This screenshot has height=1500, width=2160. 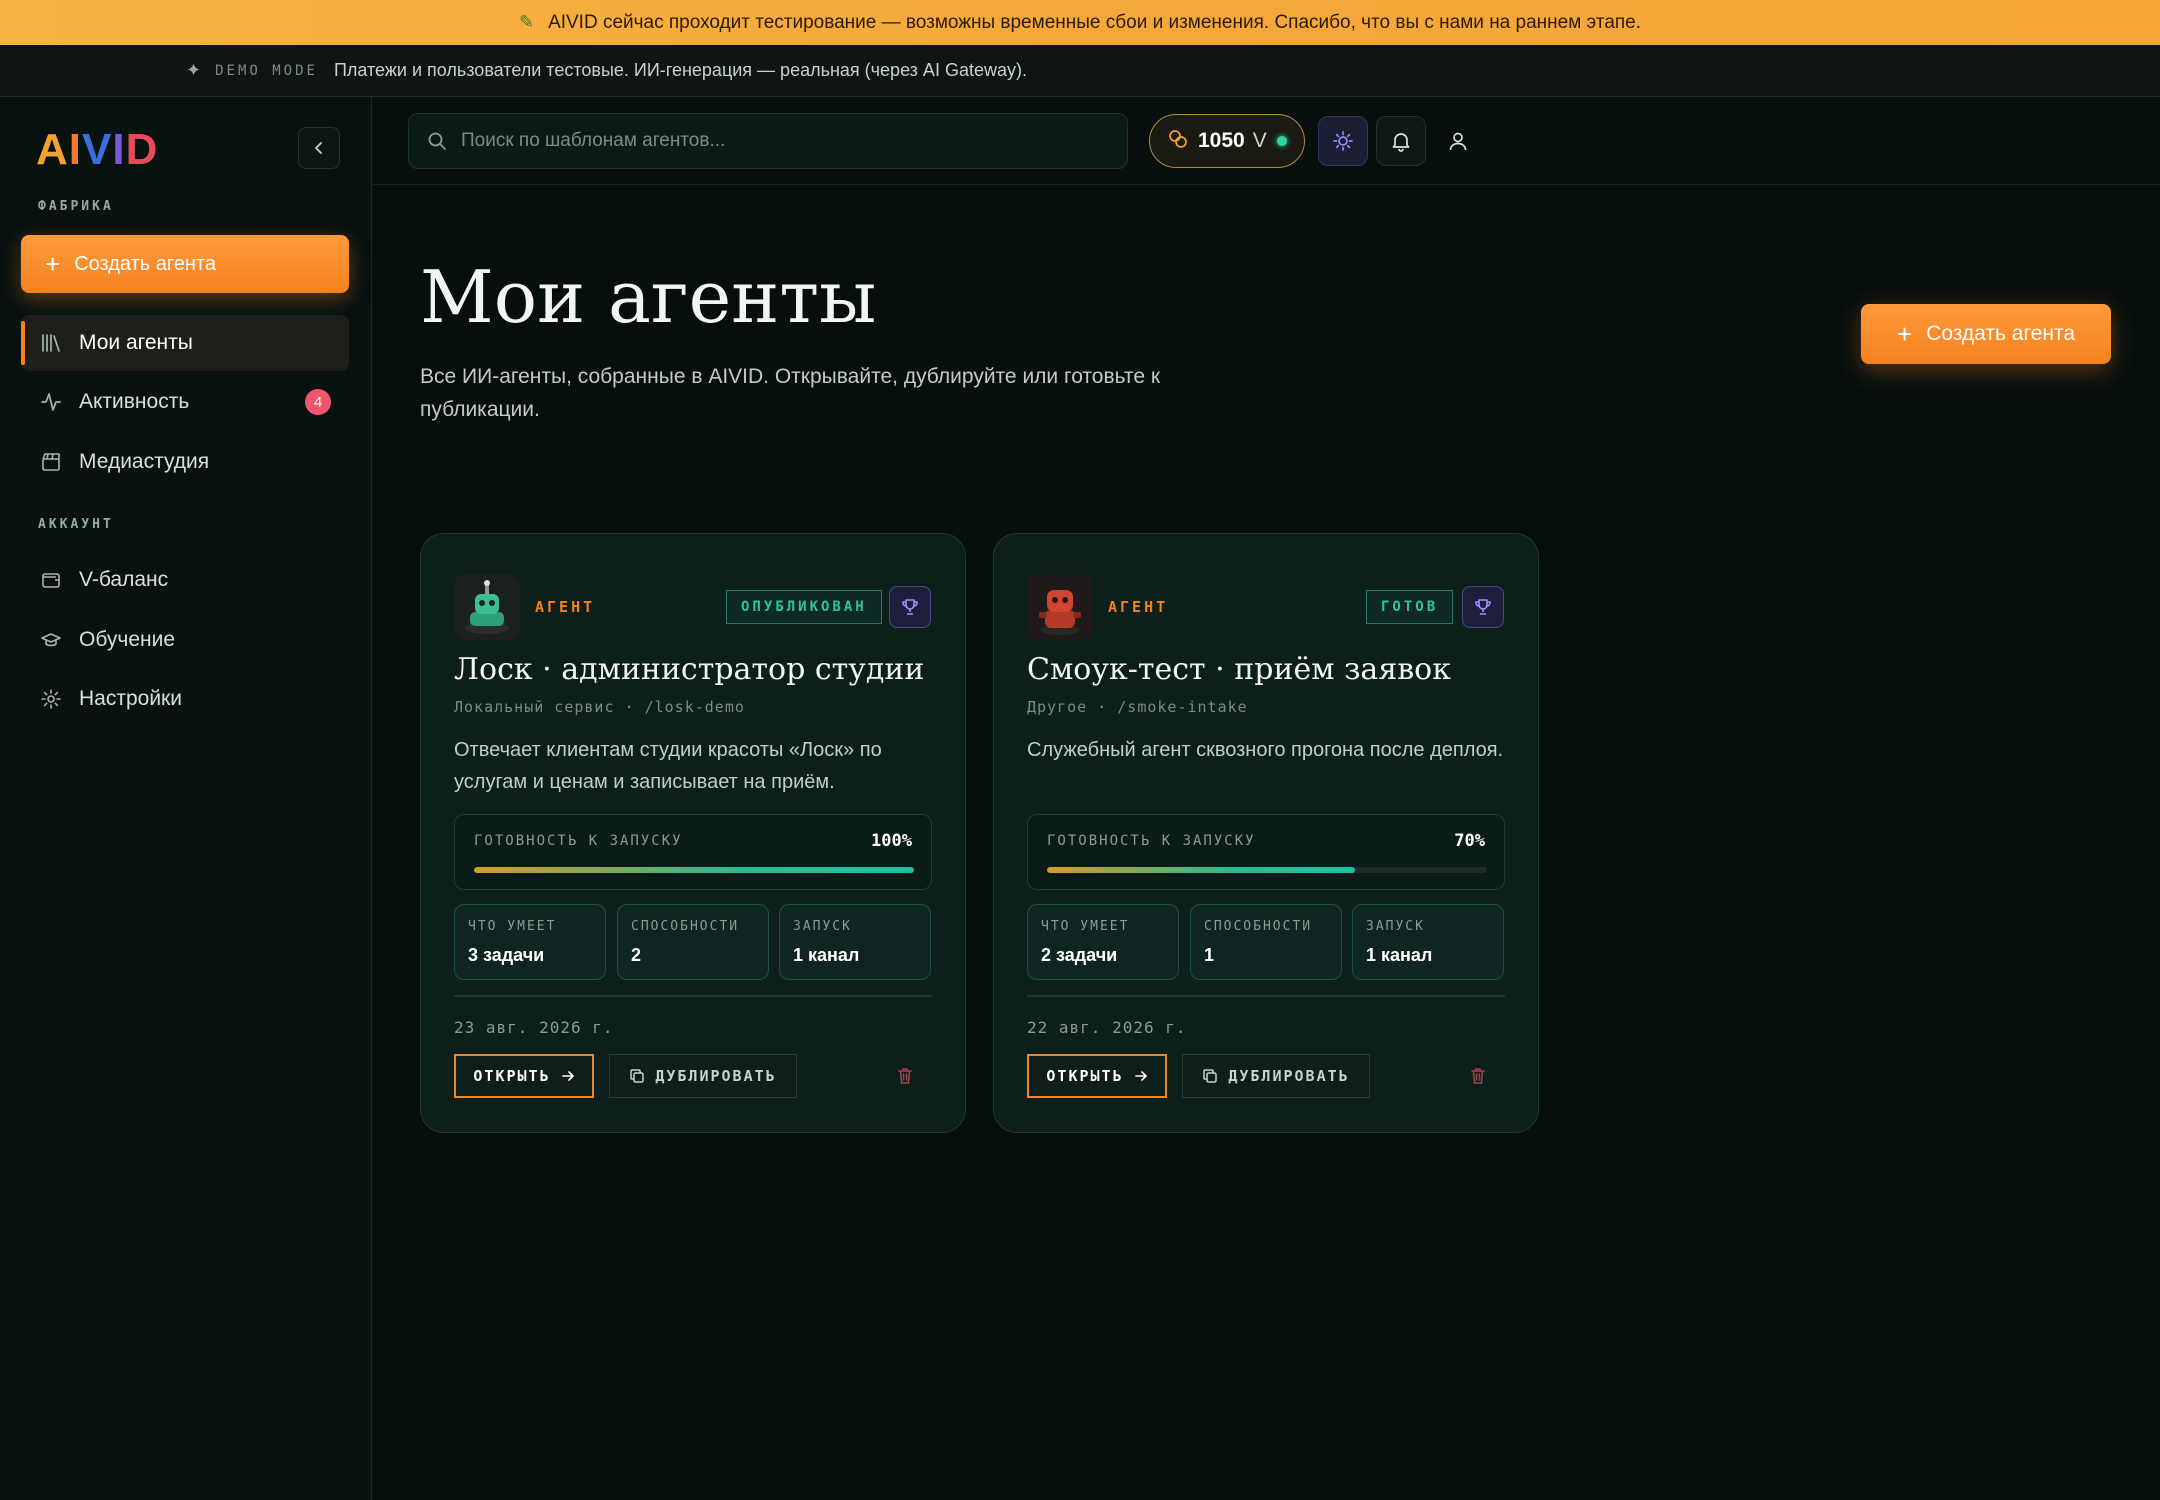 I want to click on sidebar-item-v-balance: V-баланс, so click(x=185, y=580).